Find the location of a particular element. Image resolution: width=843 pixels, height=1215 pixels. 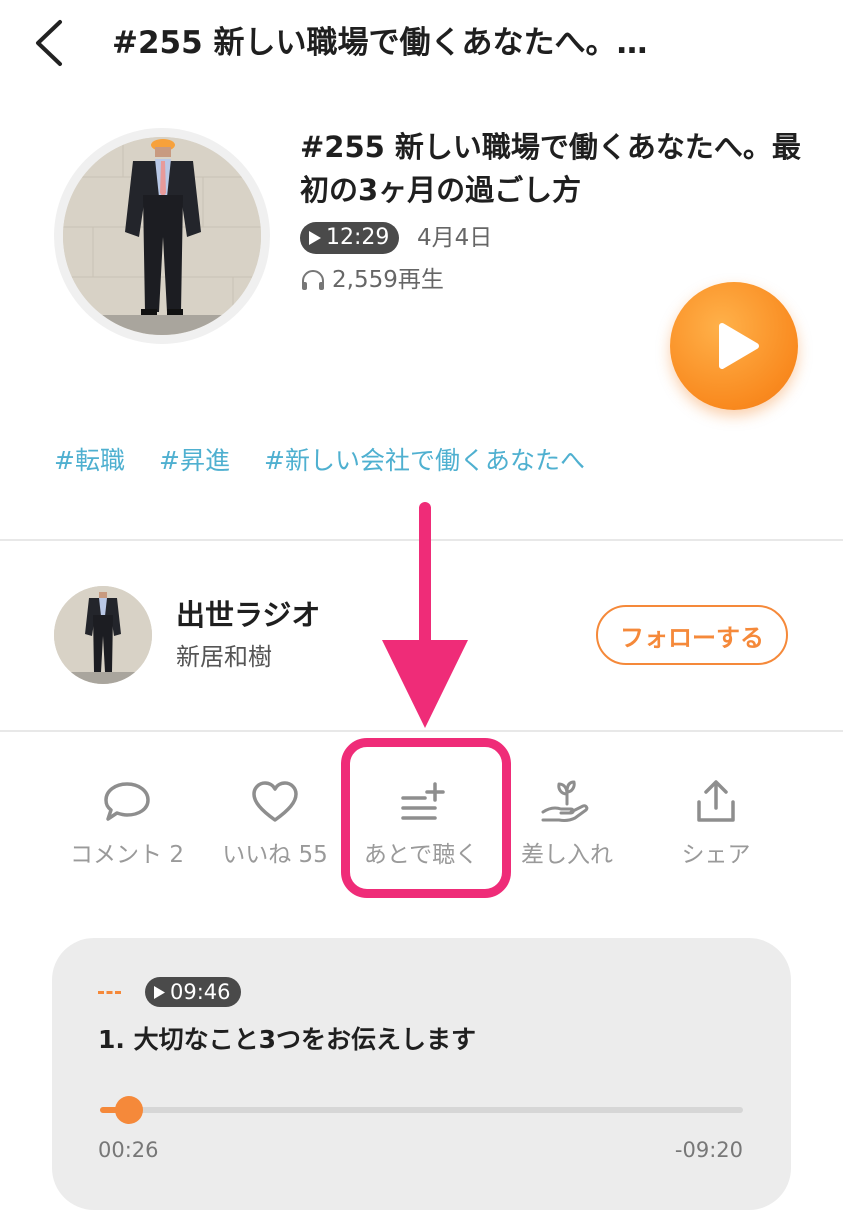

play-icon is located at coordinates (739, 346).